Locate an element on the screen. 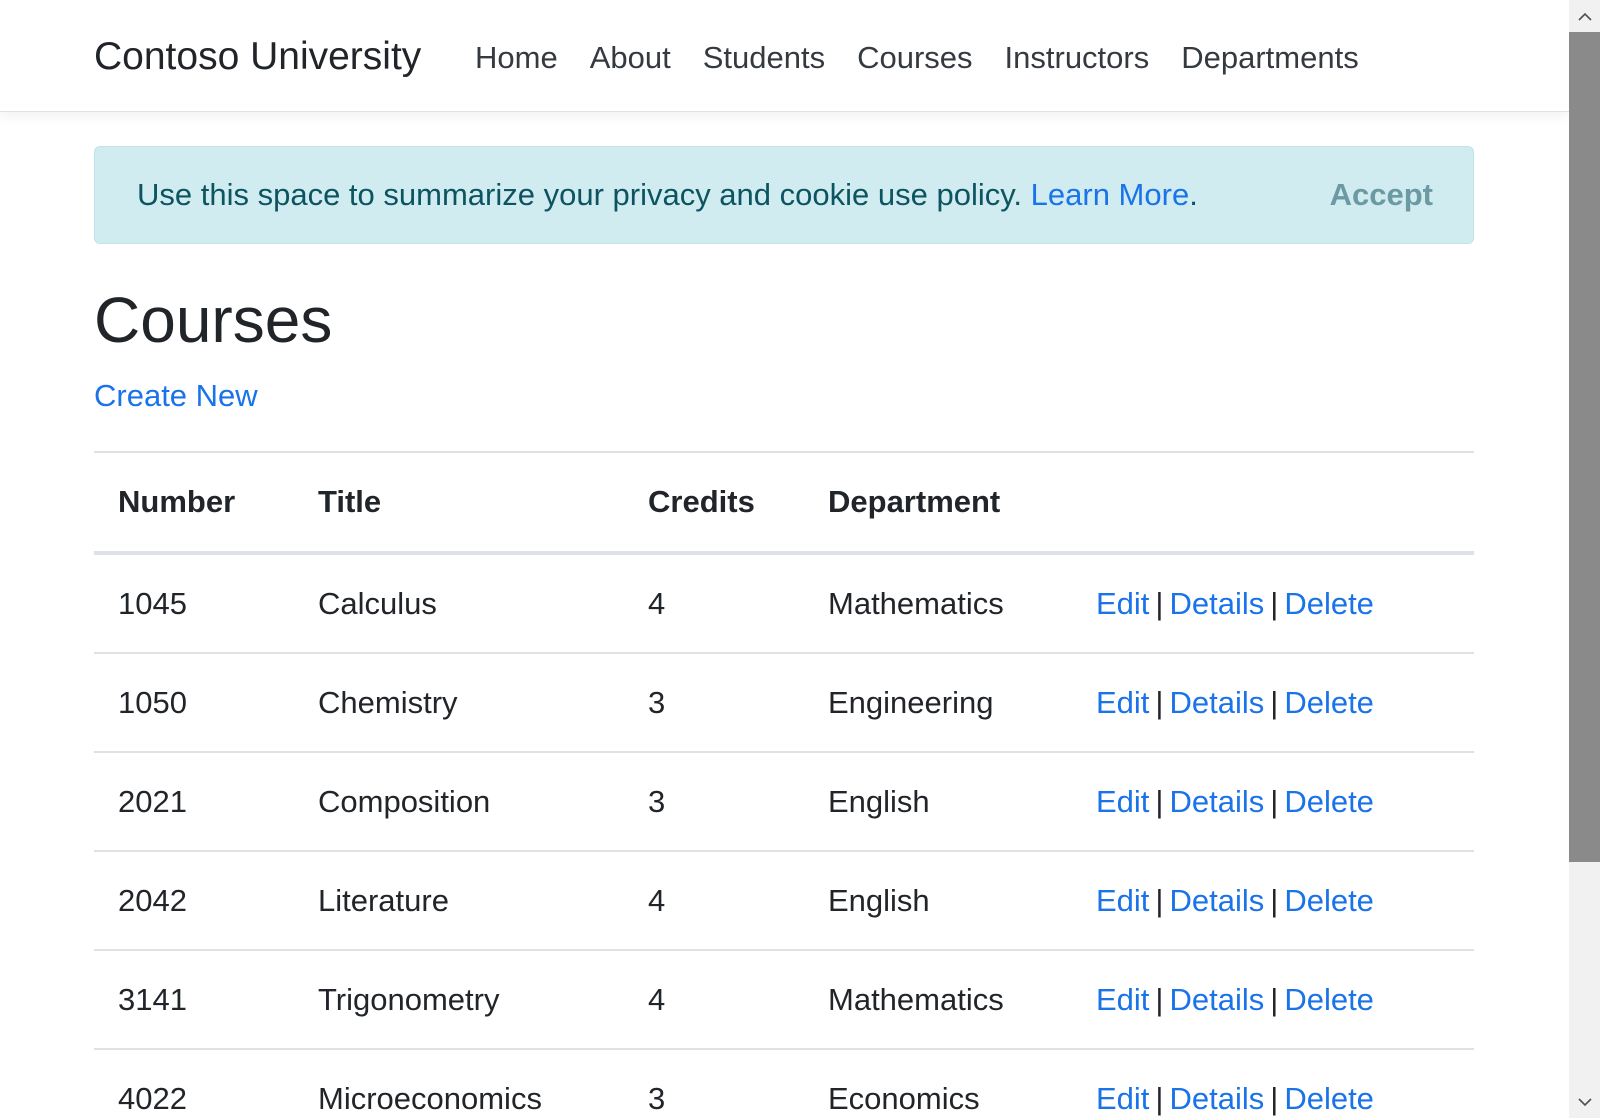 The height and width of the screenshot is (1118, 1600). cell-number: 2042 is located at coordinates (194, 901).